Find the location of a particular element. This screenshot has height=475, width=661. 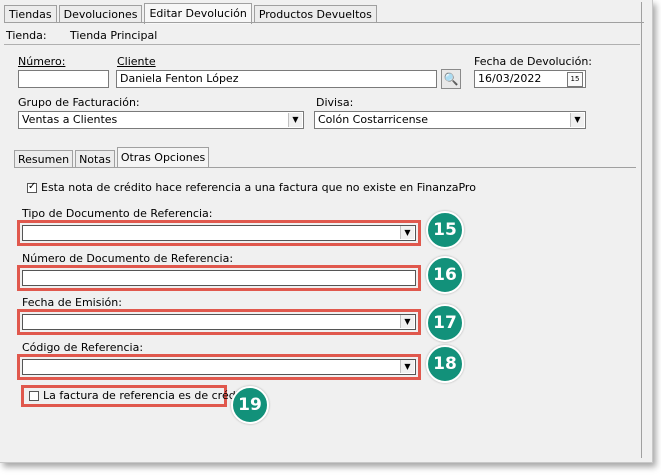

search-client-button: 🔍 is located at coordinates (451, 79).